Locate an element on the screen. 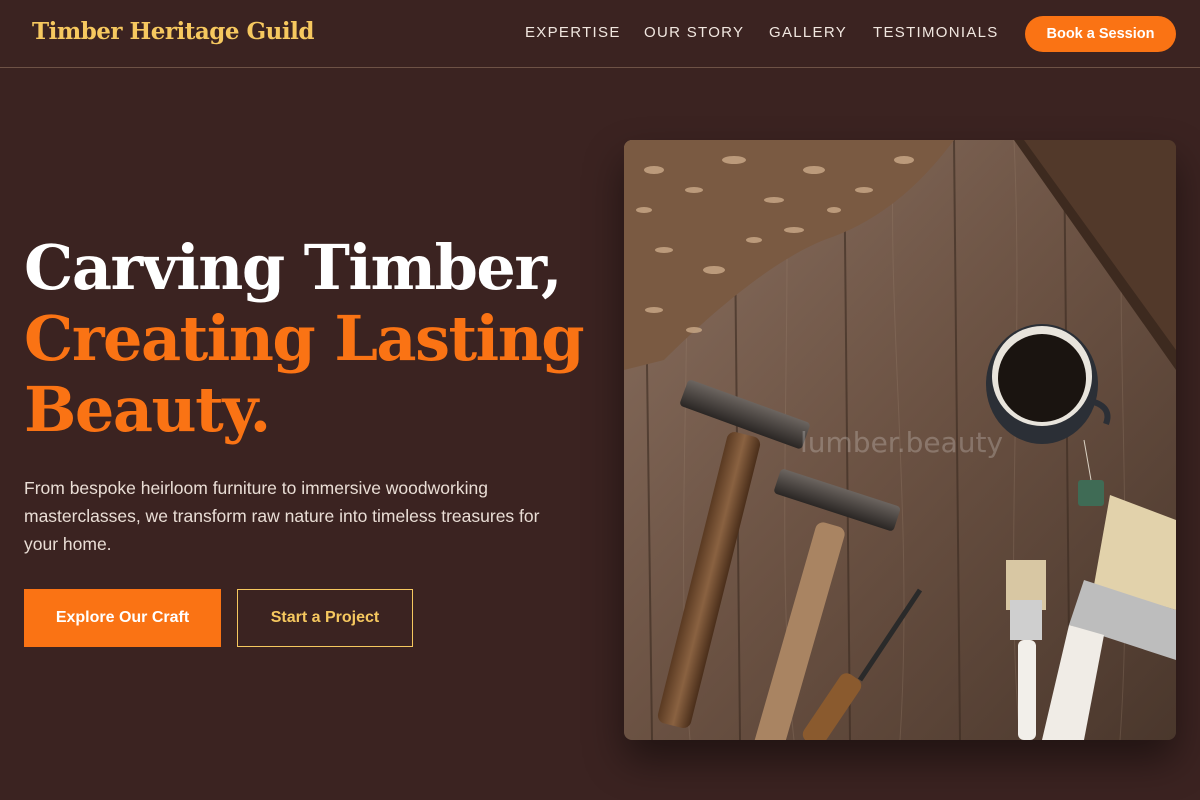 The height and width of the screenshot is (800, 1200). start-project-button: Start a Project is located at coordinates (325, 618).